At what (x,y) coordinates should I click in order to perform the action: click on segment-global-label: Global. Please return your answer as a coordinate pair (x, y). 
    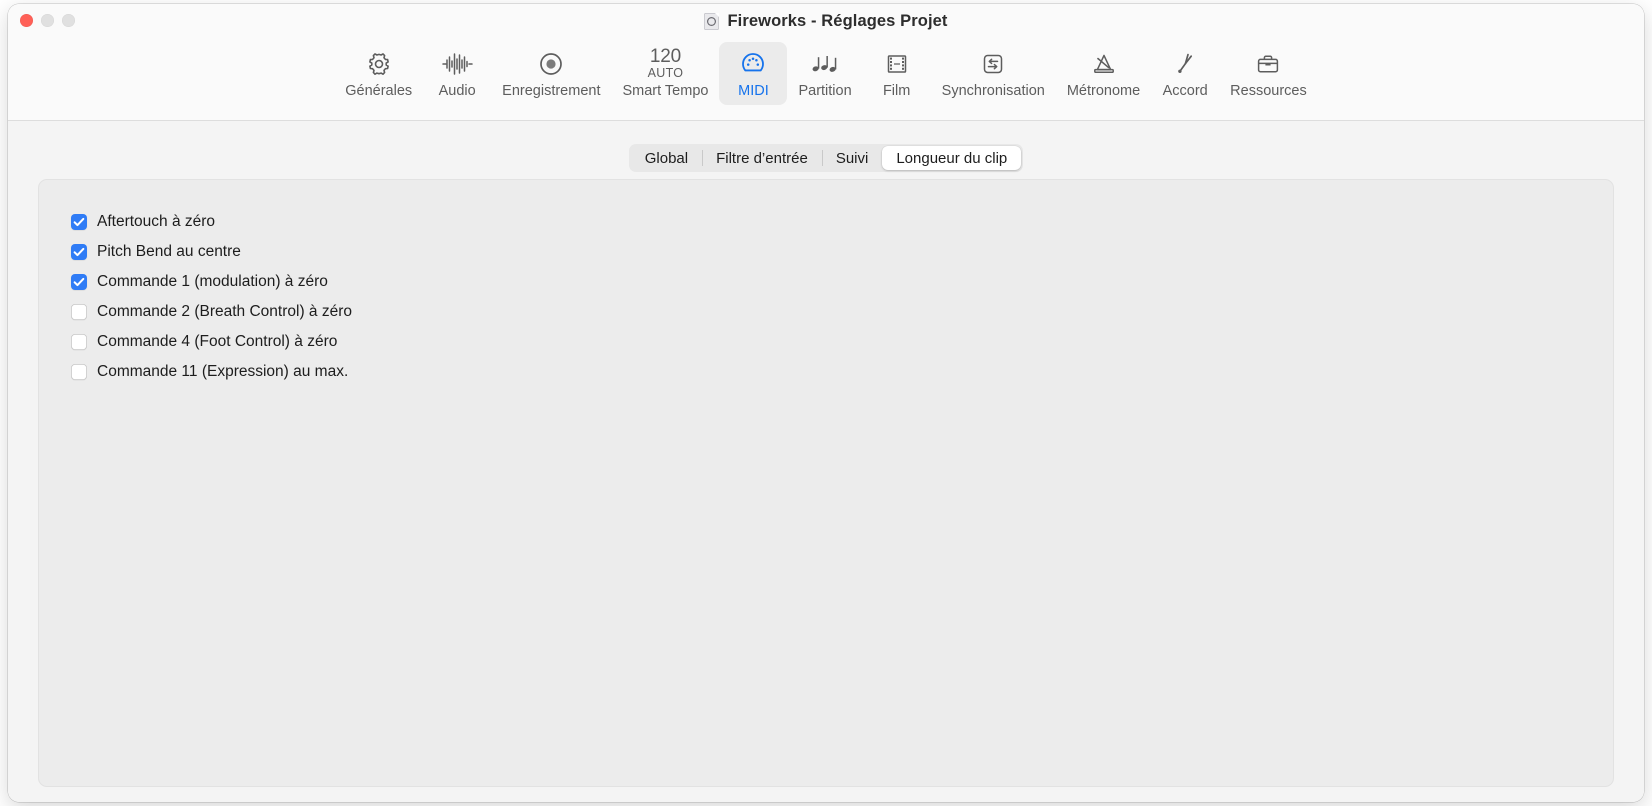
    Looking at the image, I should click on (666, 158).